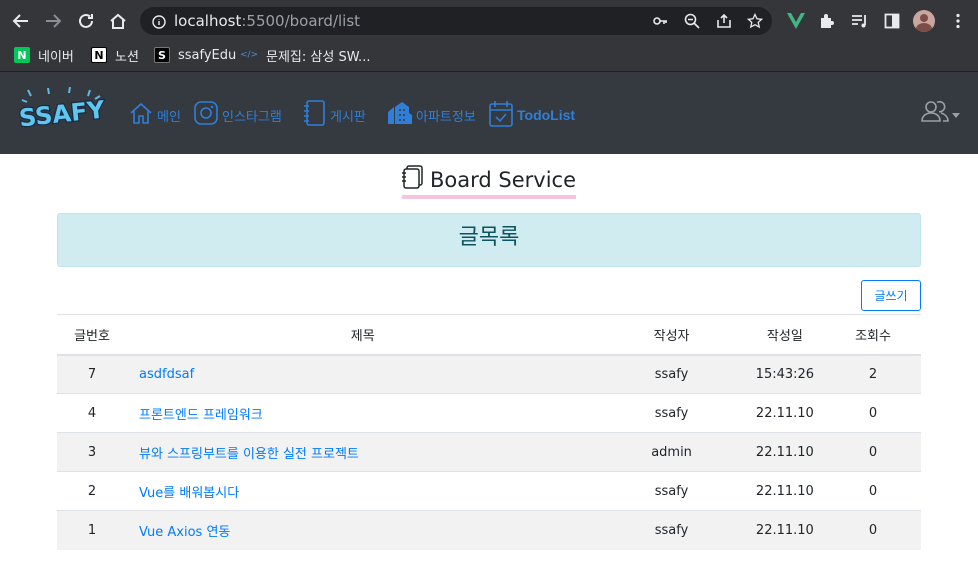 The image size is (978, 581). What do you see at coordinates (692, 21) in the screenshot?
I see `zoom-icon` at bounding box center [692, 21].